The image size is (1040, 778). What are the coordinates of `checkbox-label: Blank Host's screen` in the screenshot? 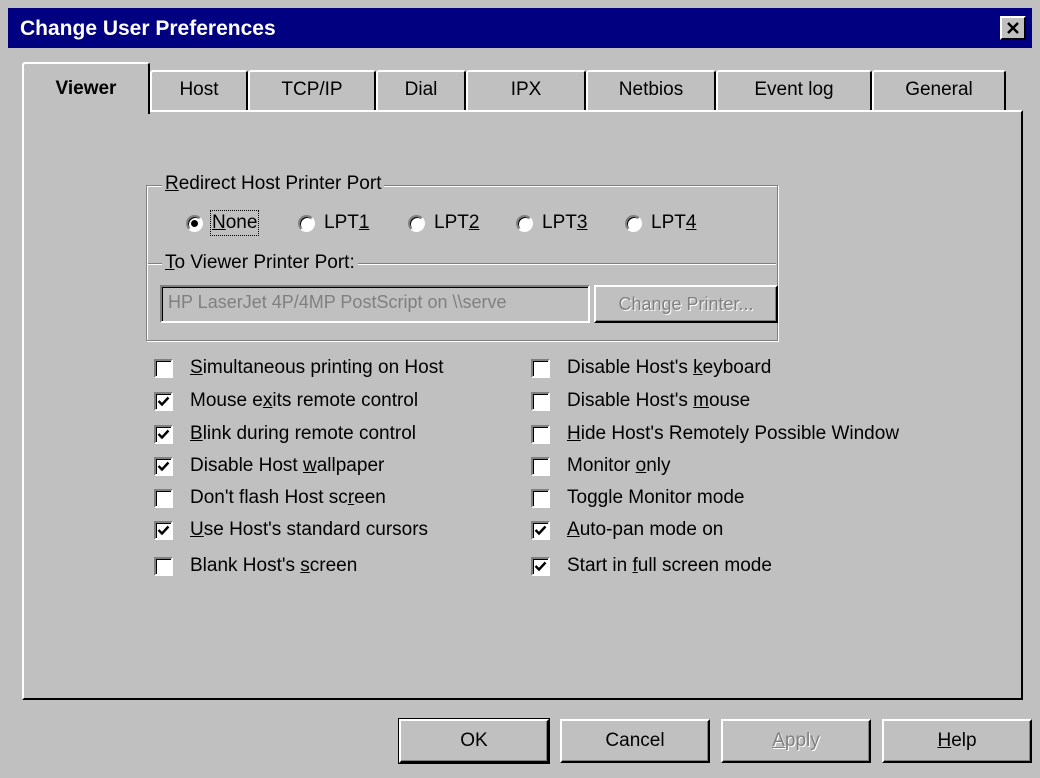 It's located at (274, 565).